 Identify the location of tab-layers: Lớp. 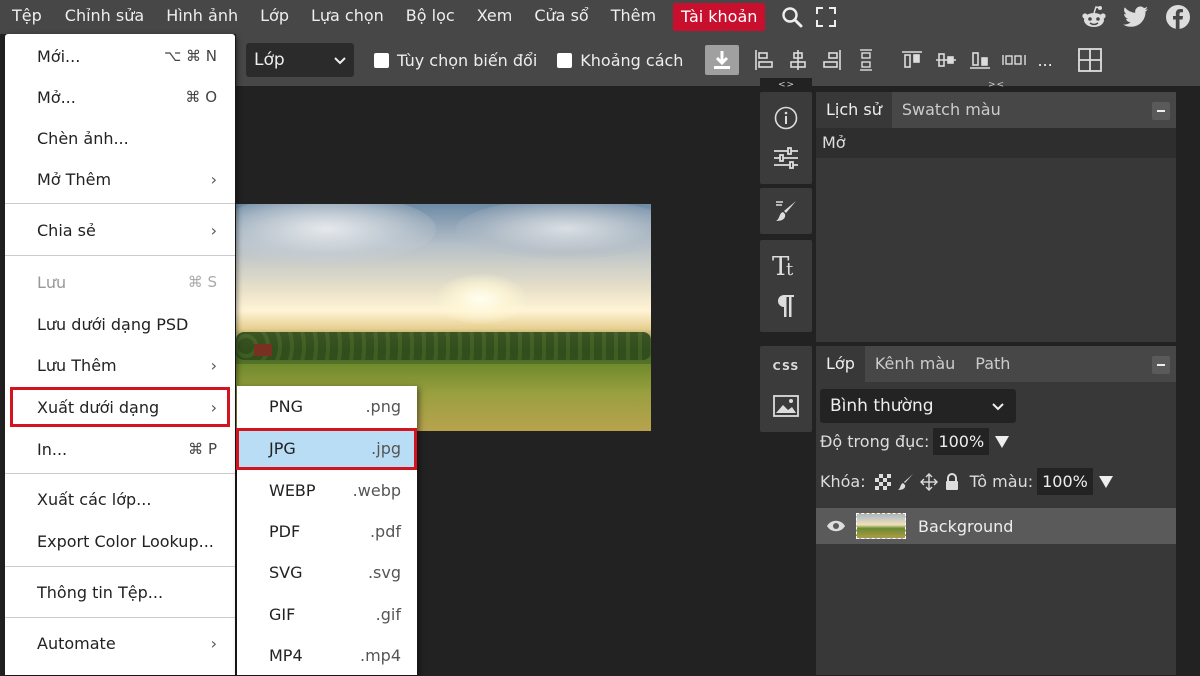
(840, 364).